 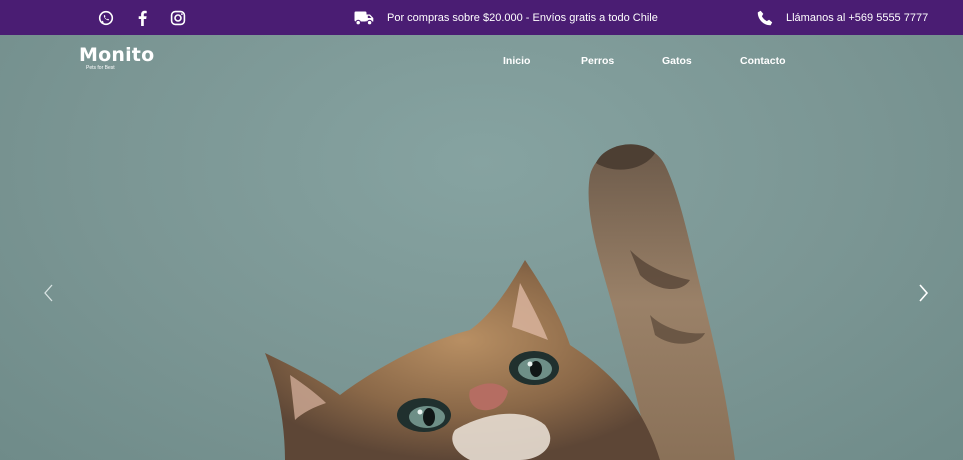 I want to click on phone-icon, so click(x=765, y=17).